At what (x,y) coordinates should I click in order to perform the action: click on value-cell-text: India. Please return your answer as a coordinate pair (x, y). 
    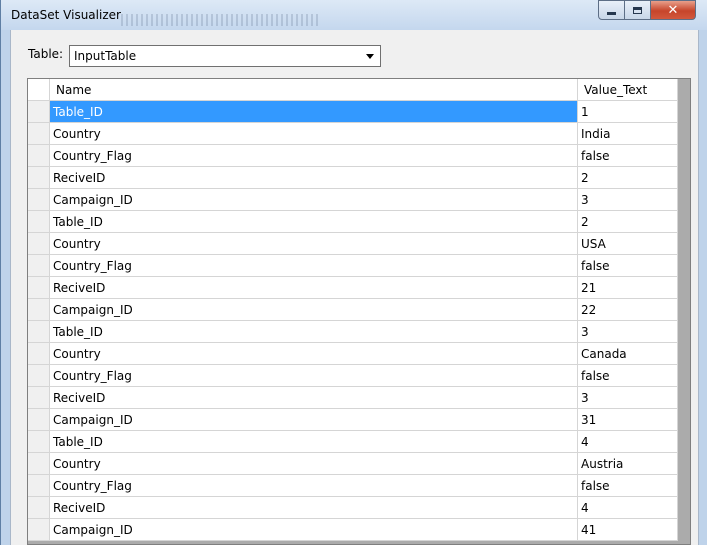
    Looking at the image, I should click on (596, 134).